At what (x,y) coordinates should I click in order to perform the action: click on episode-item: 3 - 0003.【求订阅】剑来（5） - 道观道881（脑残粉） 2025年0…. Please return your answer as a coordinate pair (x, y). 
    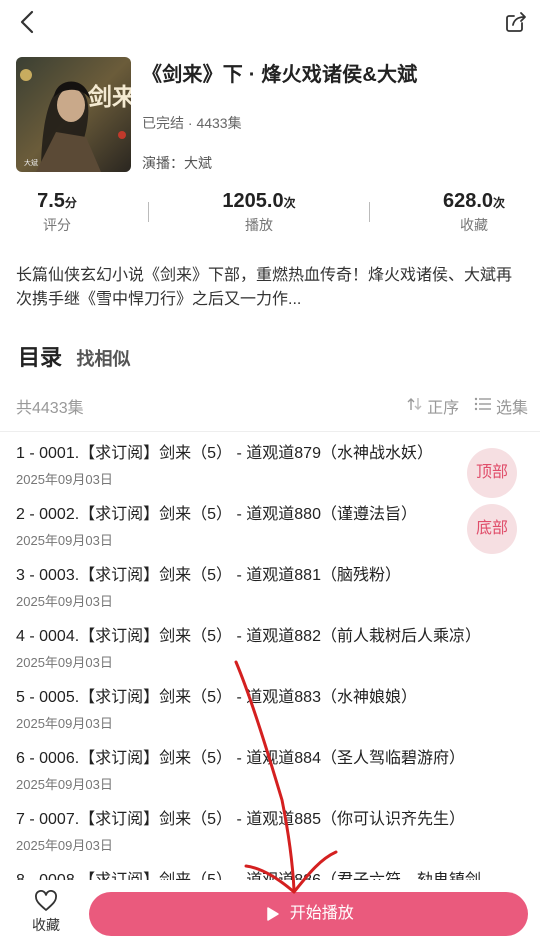
    Looking at the image, I should click on (271, 594).